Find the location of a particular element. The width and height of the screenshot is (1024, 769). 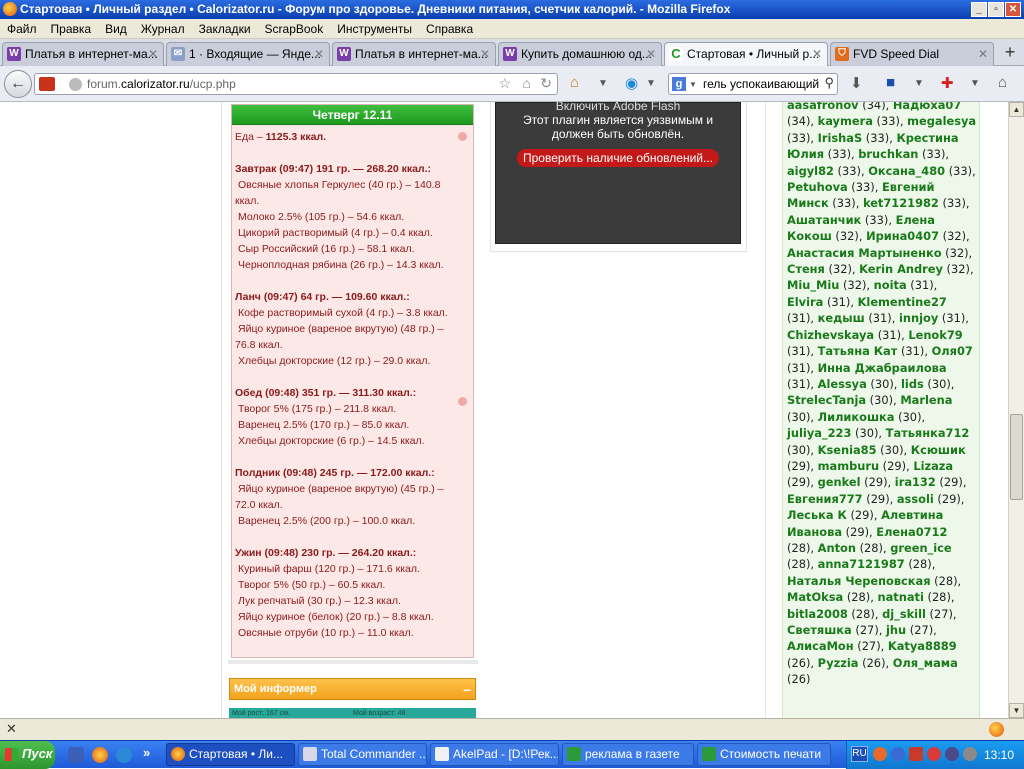

user-link: Katya8889 is located at coordinates (922, 646).